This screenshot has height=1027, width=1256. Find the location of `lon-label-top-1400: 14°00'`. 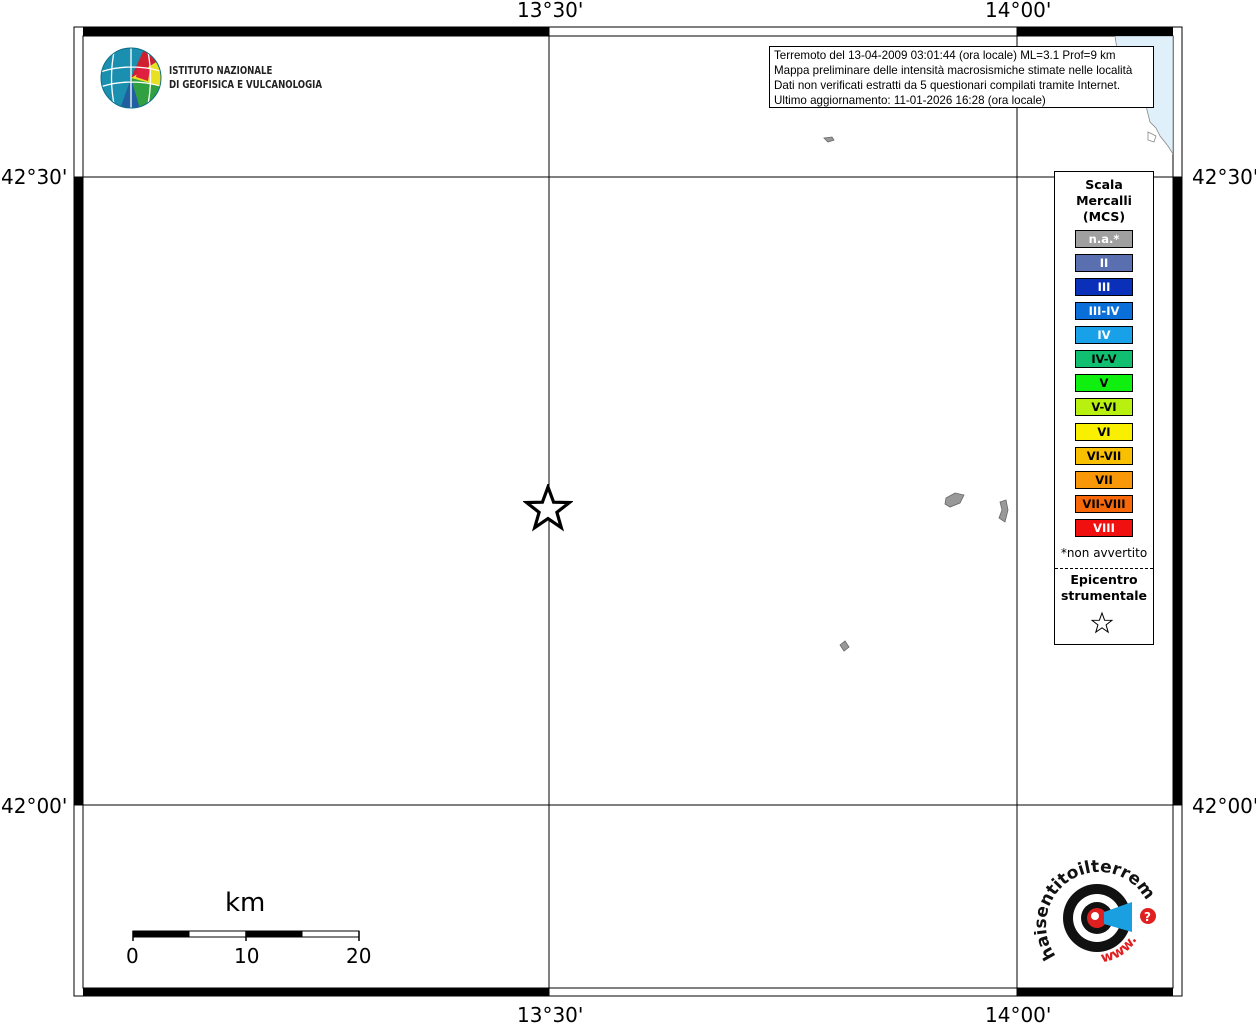

lon-label-top-1400: 14°00' is located at coordinates (1018, 11).